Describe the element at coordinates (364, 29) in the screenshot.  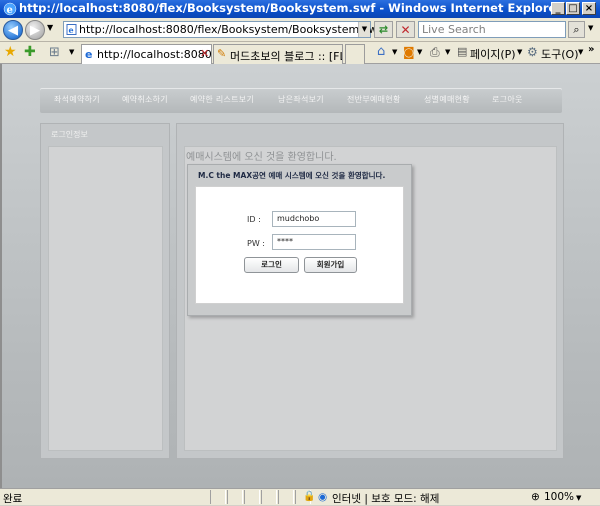
I see `address-dropdown-icon: ▼` at that location.